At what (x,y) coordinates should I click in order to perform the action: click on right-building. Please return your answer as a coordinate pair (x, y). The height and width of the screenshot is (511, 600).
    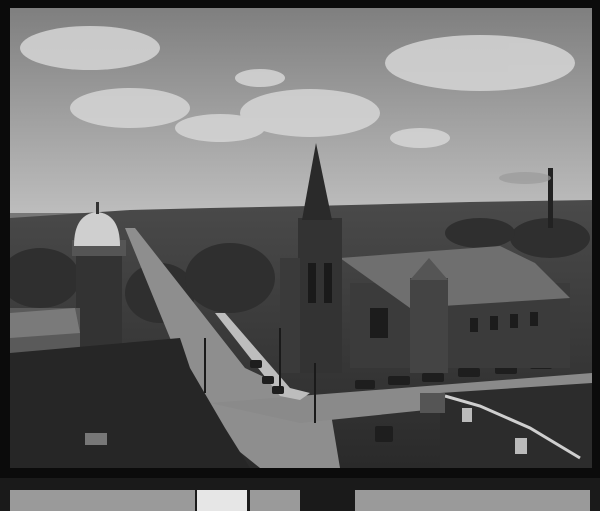
    Looking at the image, I should click on (516, 425).